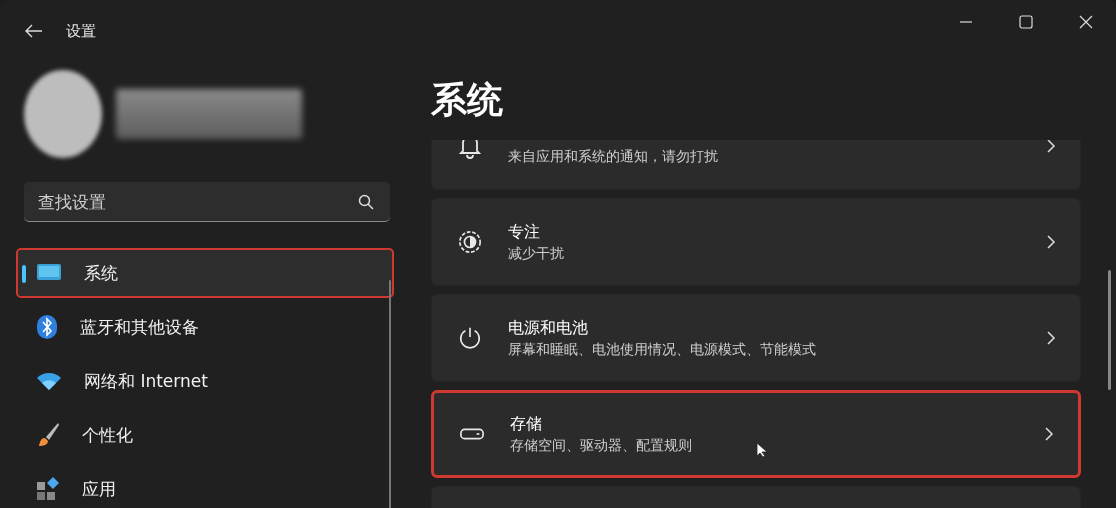 The height and width of the screenshot is (508, 1116). Describe the element at coordinates (1086, 22) in the screenshot. I see `close-icon` at that location.